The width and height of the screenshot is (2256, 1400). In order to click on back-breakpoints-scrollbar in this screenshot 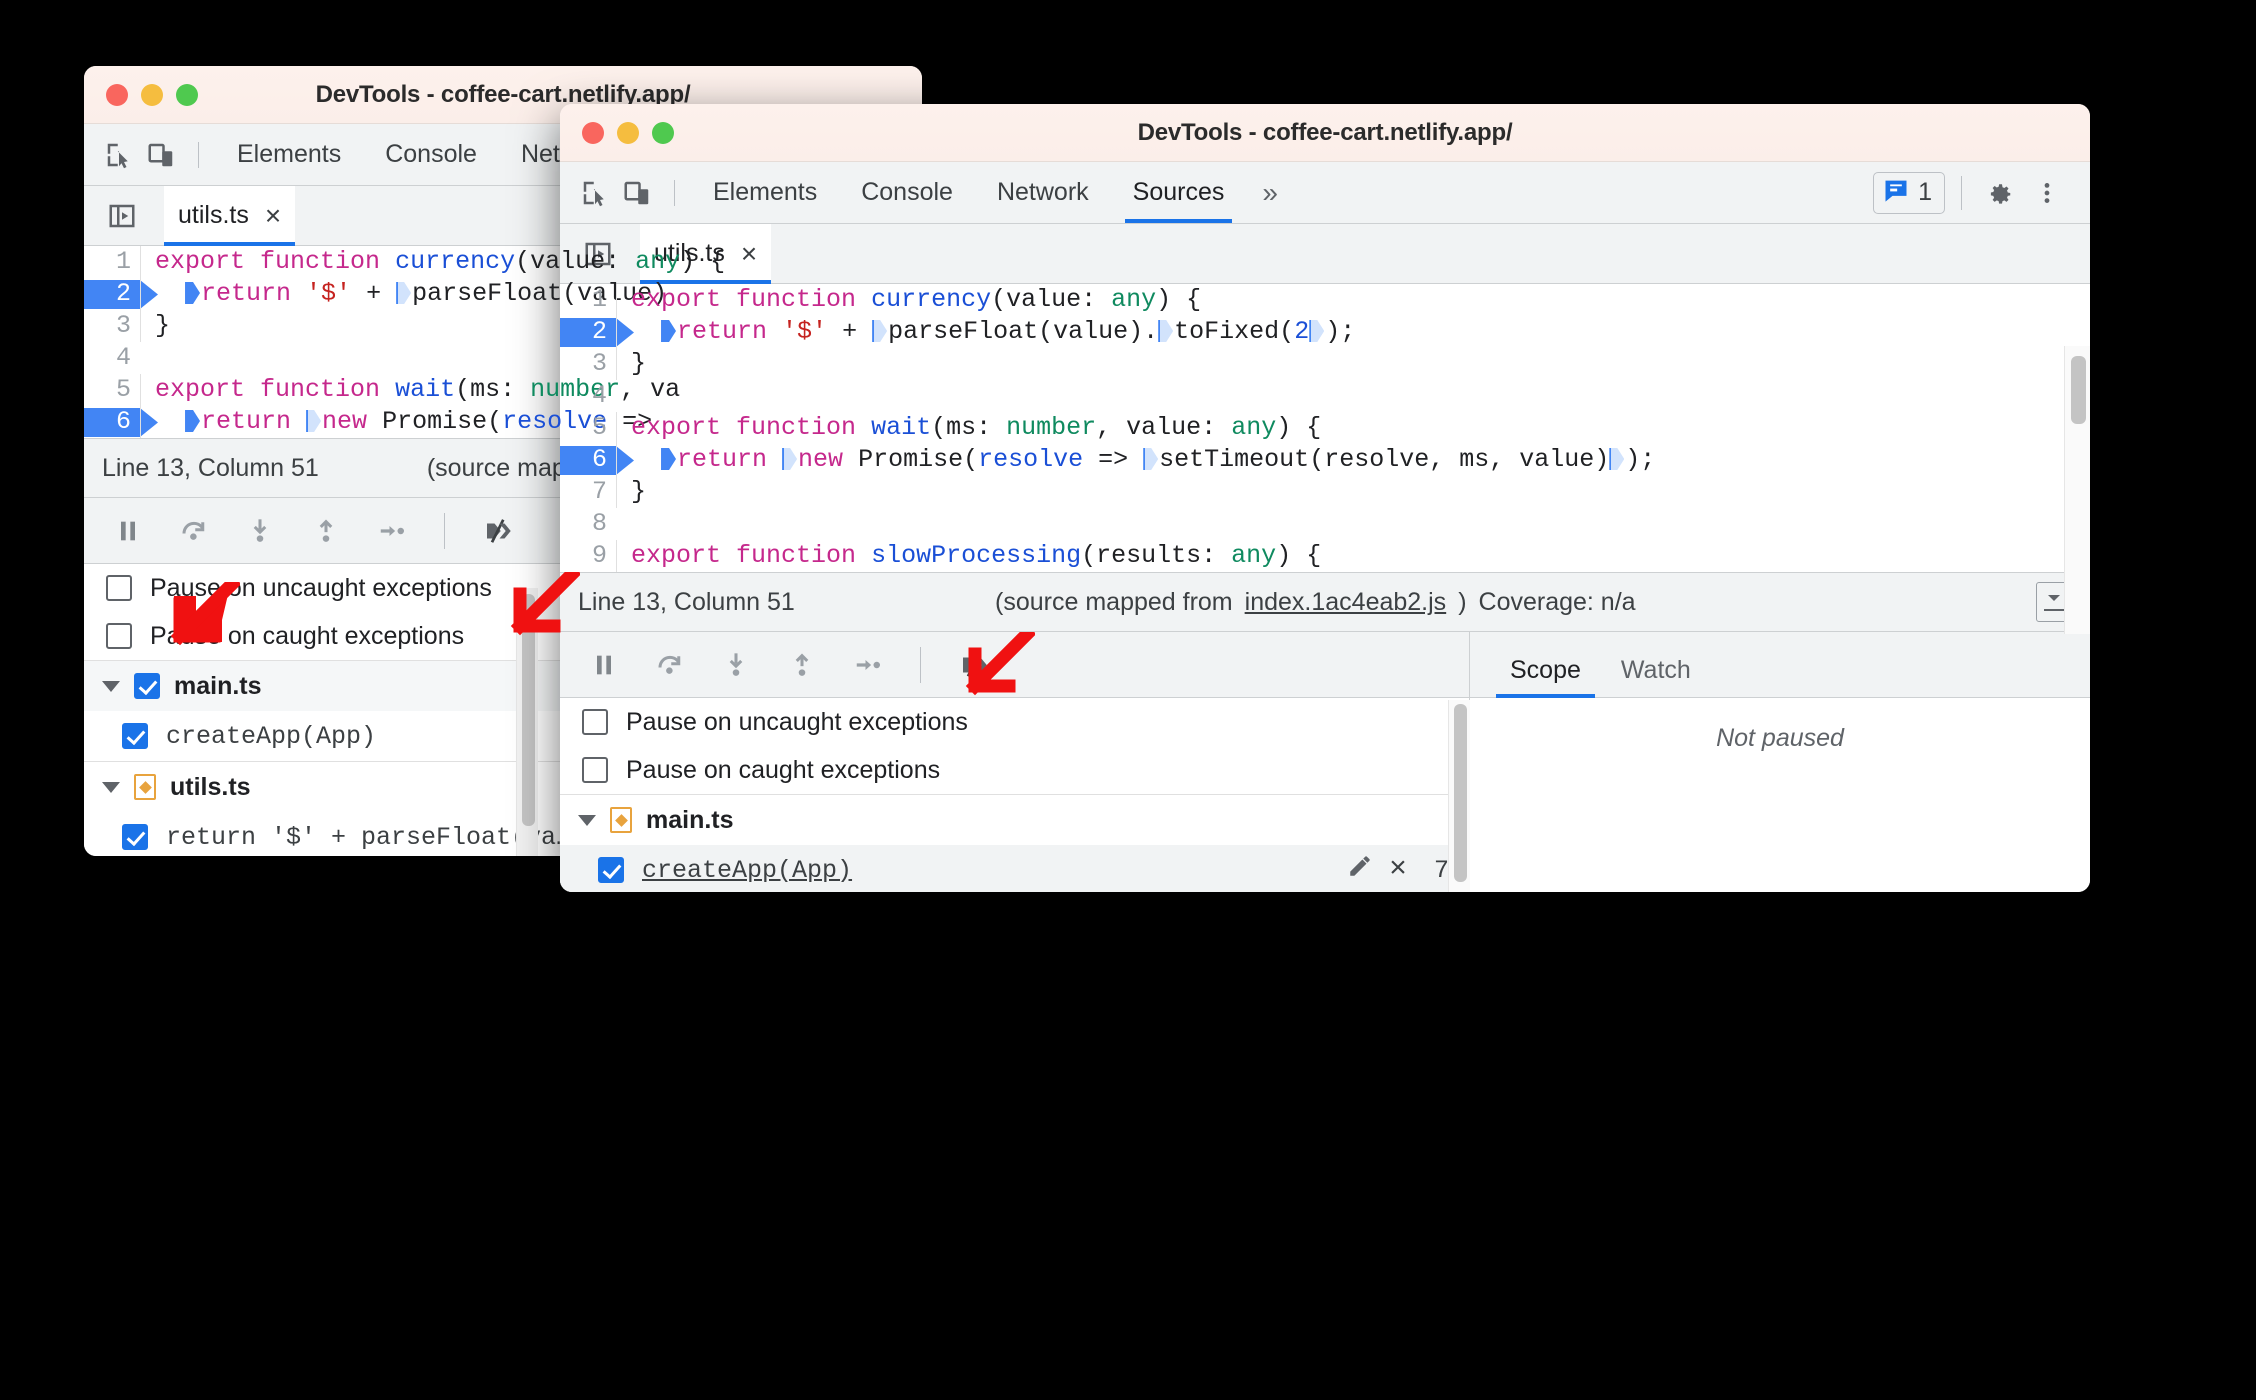, I will do `click(527, 722)`.